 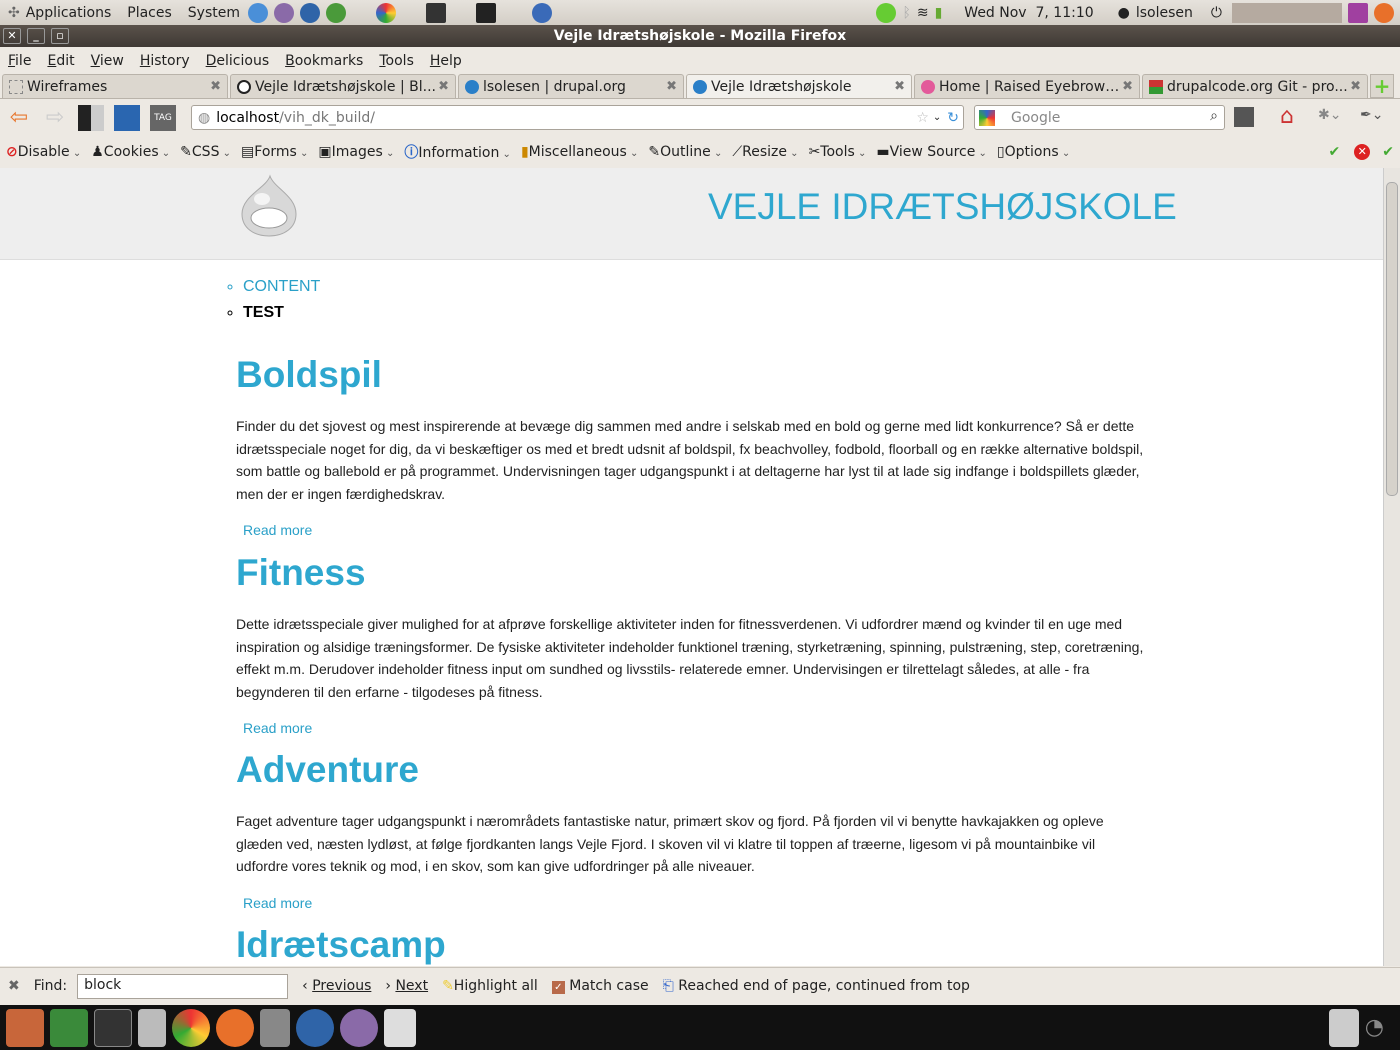 What do you see at coordinates (336, 12) in the screenshot?
I see `xchat-launcher-icon` at bounding box center [336, 12].